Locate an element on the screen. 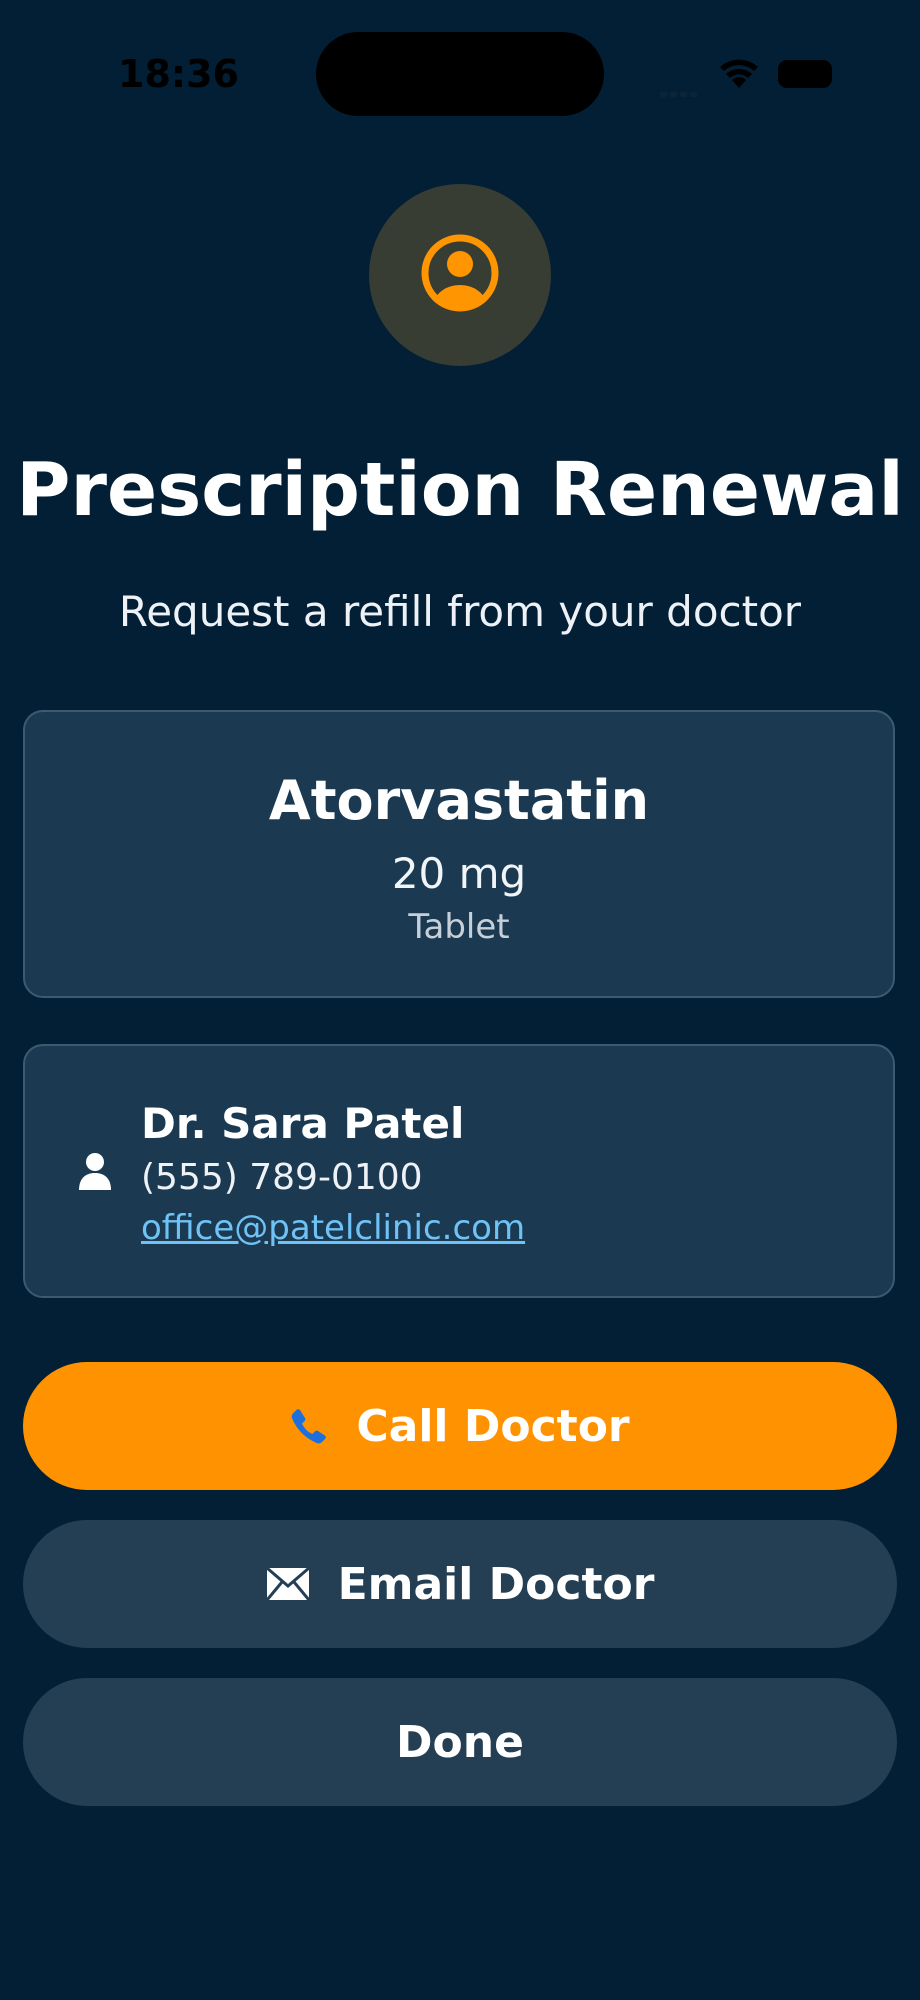 The height and width of the screenshot is (2000, 920). email-doctor-button: Email Doctor is located at coordinates (460, 1584).